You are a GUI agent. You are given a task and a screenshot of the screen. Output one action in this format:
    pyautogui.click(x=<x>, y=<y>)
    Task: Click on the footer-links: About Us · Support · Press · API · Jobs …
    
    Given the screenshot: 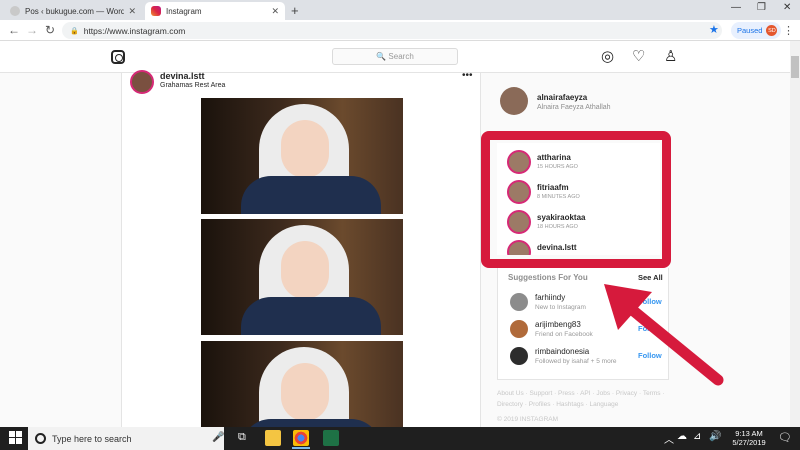 What is the action you would take?
    pyautogui.click(x=582, y=399)
    